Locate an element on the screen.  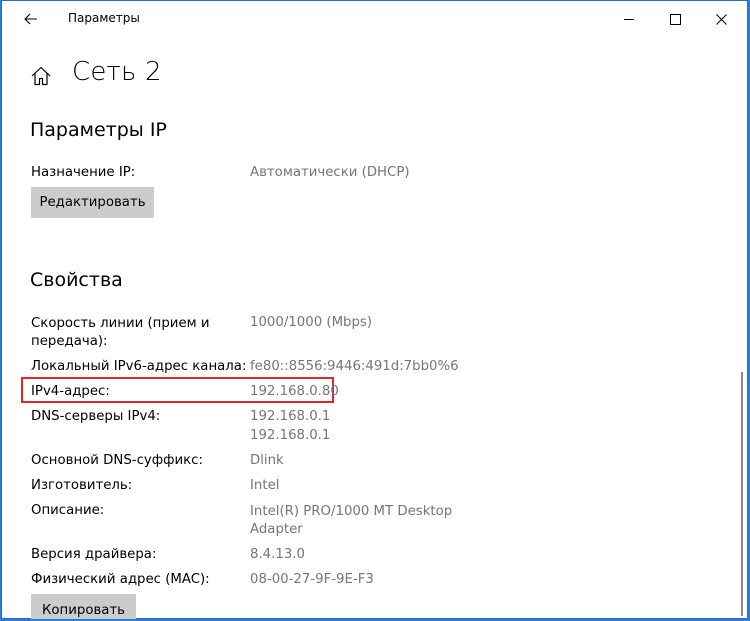
minimize-button is located at coordinates (629, 19).